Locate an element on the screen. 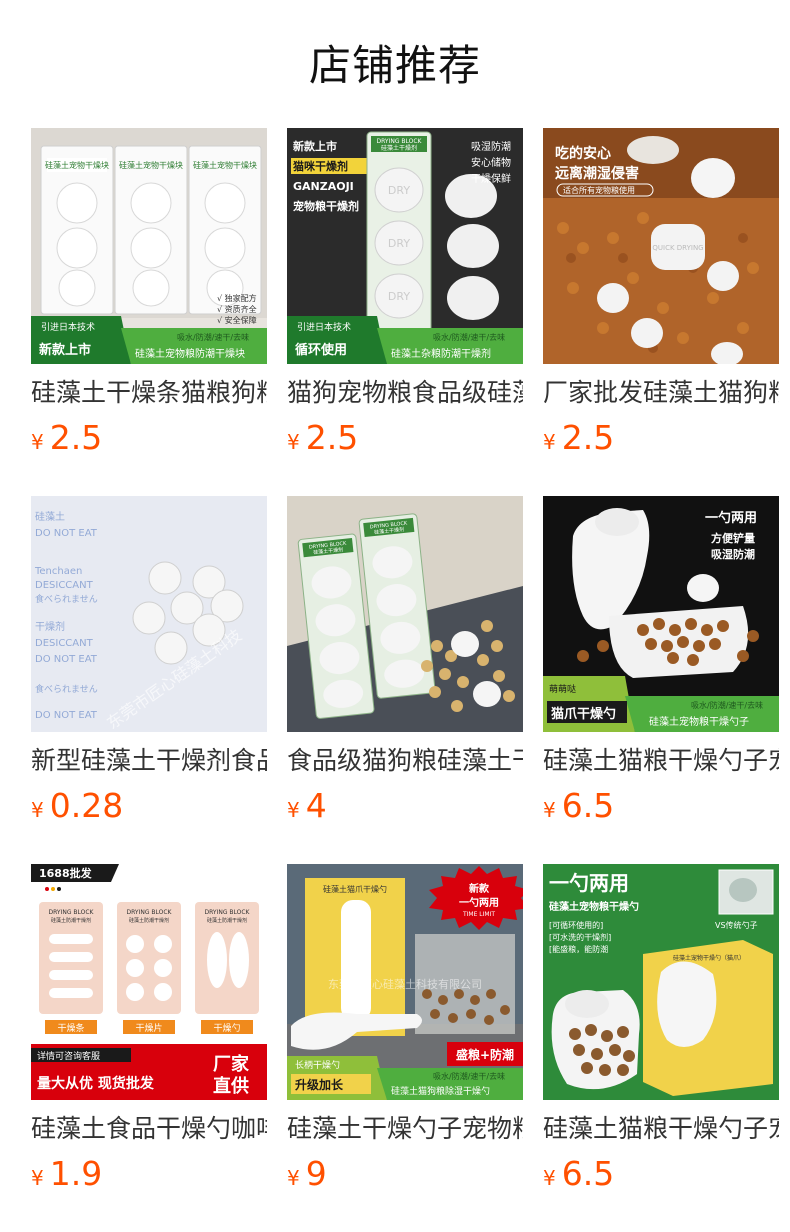 This screenshot has height=1232, width=790. page-title: 店铺推荐 is located at coordinates (394, 65).